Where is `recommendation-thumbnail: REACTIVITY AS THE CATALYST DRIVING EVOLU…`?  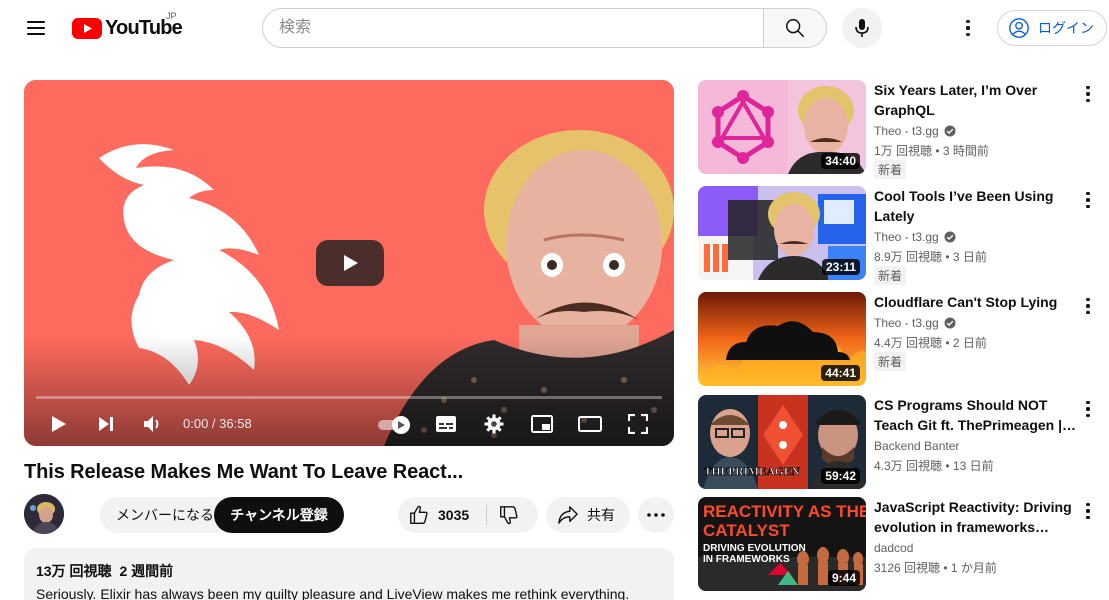 recommendation-thumbnail: REACTIVITY AS THE CATALYST DRIVING EVOLU… is located at coordinates (782, 544).